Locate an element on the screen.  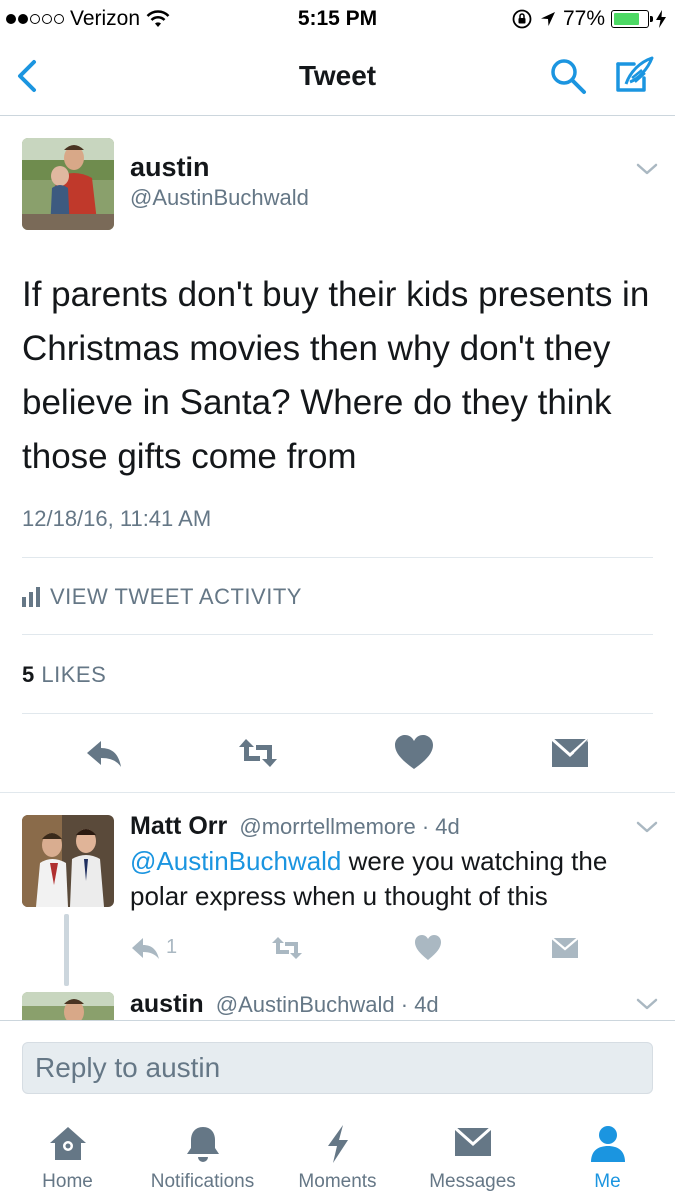
home-icon is located at coordinates (67, 1143).